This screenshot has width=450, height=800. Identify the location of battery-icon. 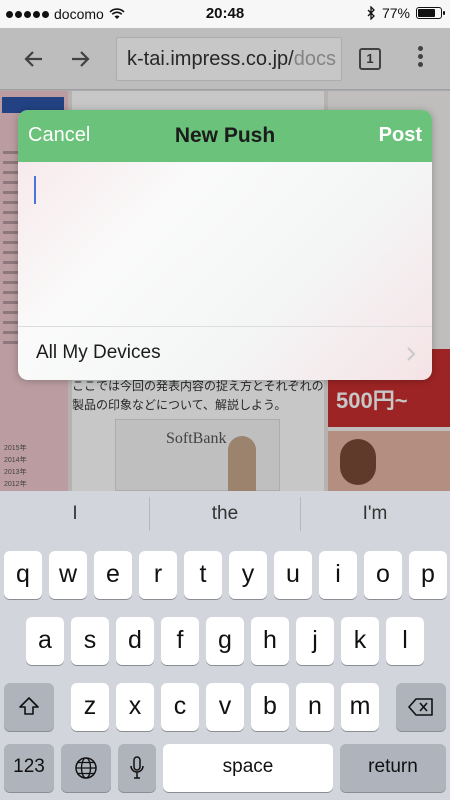
(430, 13).